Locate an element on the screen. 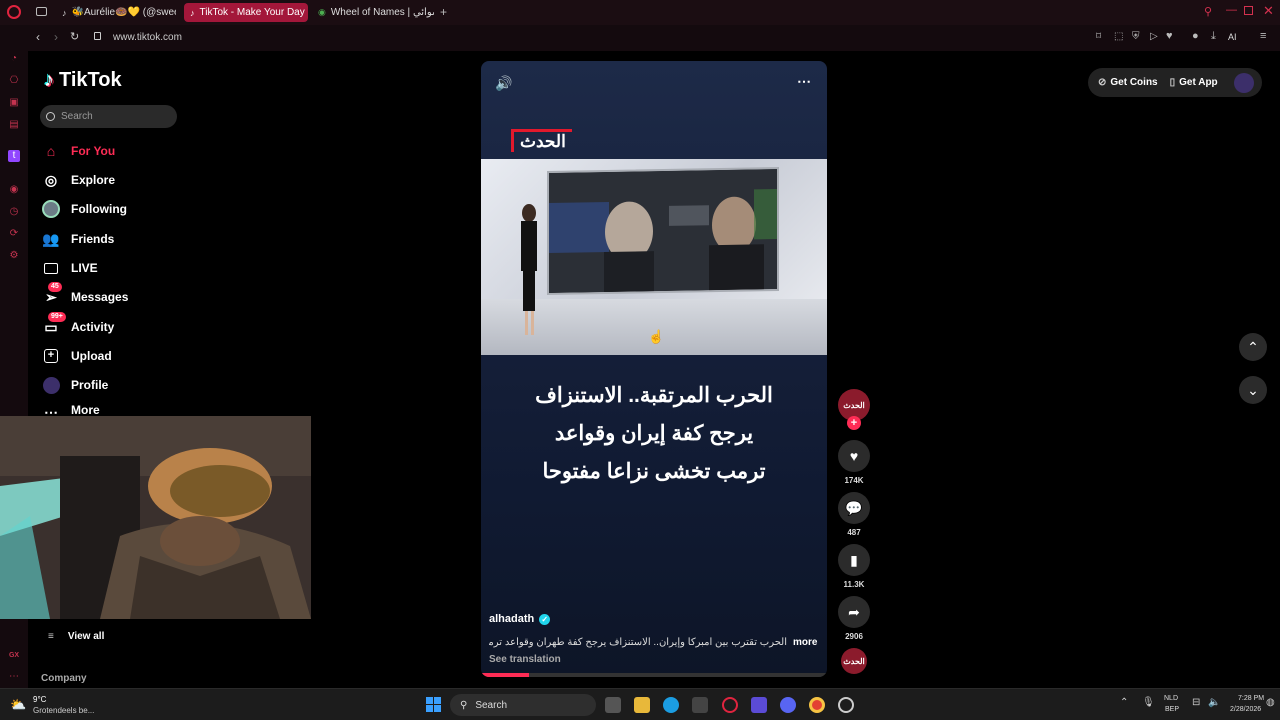  player-icon: ▷ is located at coordinates (1154, 36).